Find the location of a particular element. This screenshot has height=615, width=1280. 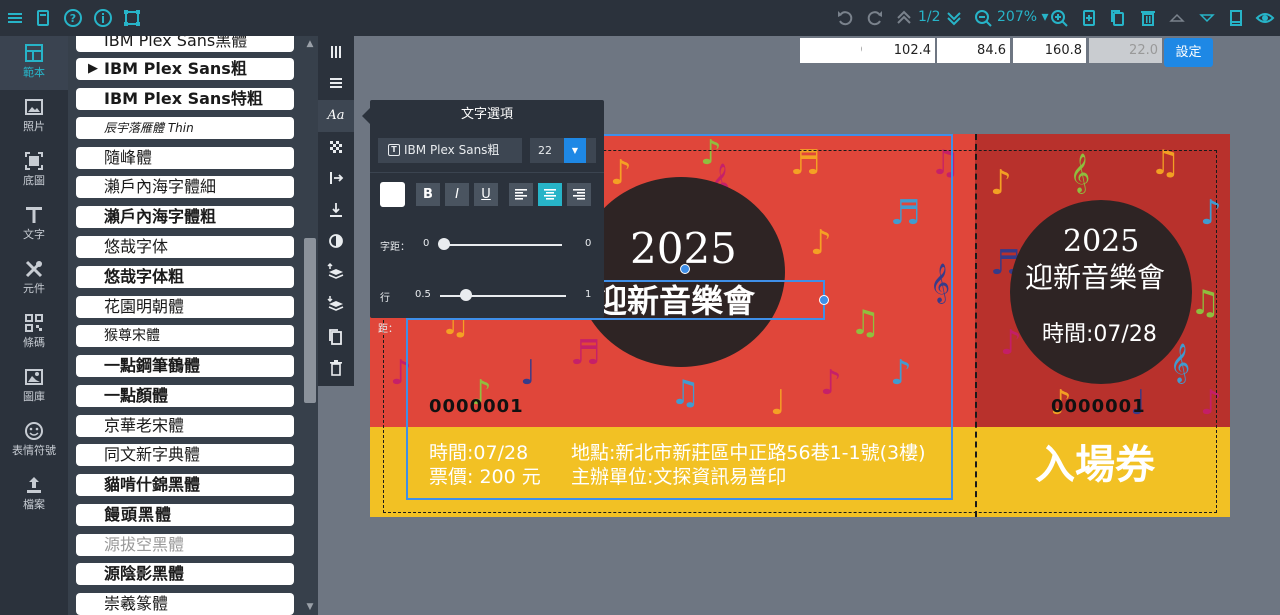

font-item: IBM Plex Sans特粗 is located at coordinates (185, 99).